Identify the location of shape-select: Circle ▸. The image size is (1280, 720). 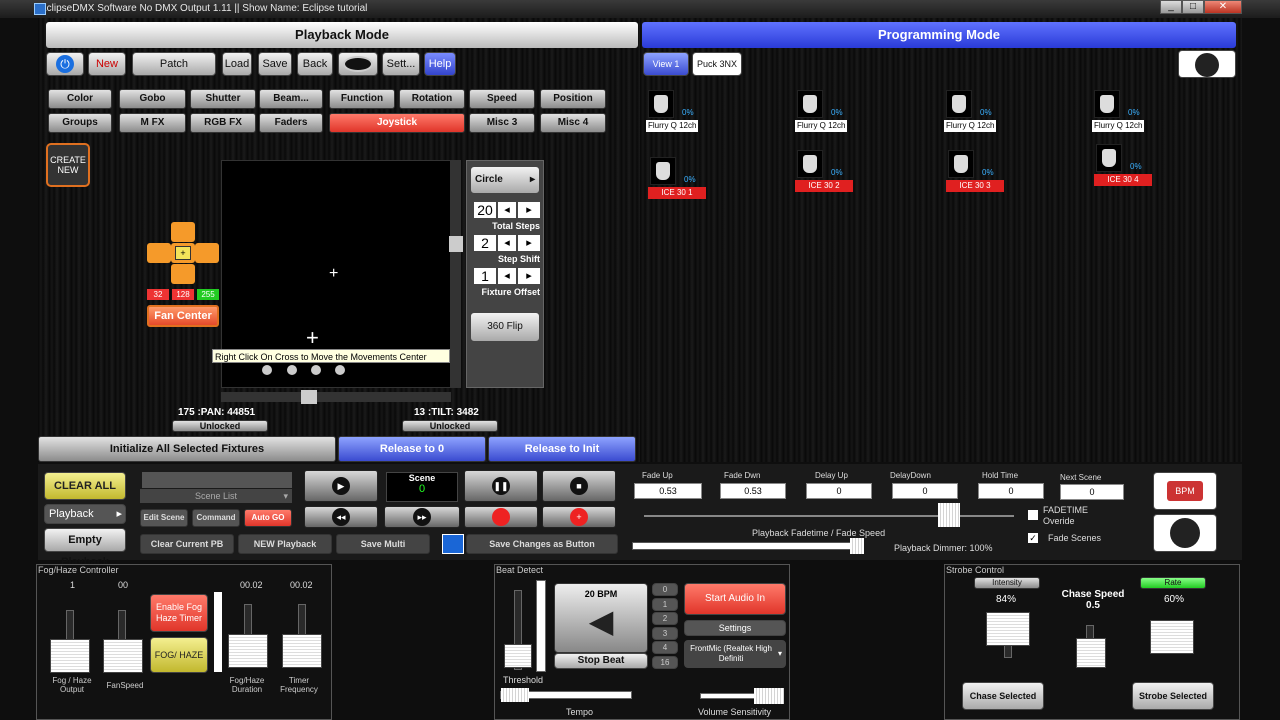
(505, 180).